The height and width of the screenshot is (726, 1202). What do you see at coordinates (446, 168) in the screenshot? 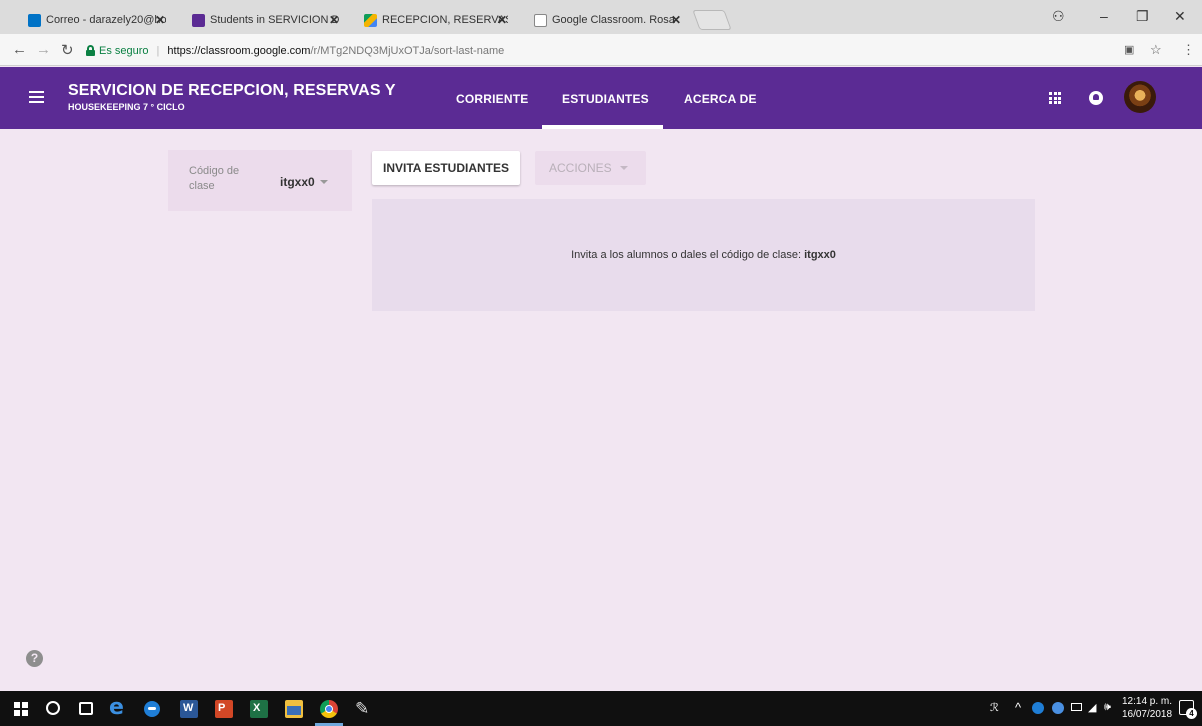
I see `invite-students-button: INVITA ESTUDIANTES` at bounding box center [446, 168].